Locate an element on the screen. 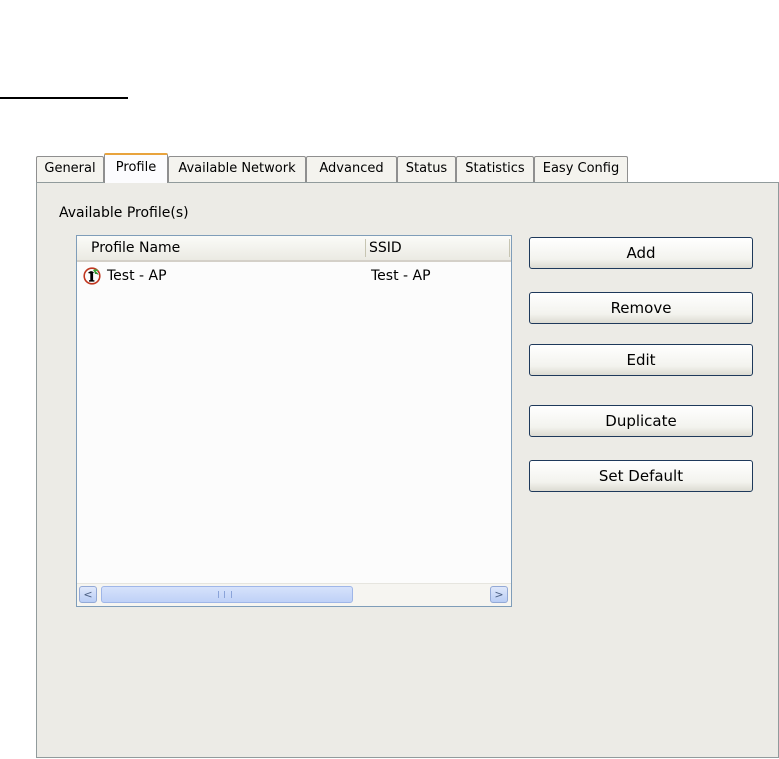 This screenshot has width=779, height=759. scroll-right-button: > is located at coordinates (499, 594).